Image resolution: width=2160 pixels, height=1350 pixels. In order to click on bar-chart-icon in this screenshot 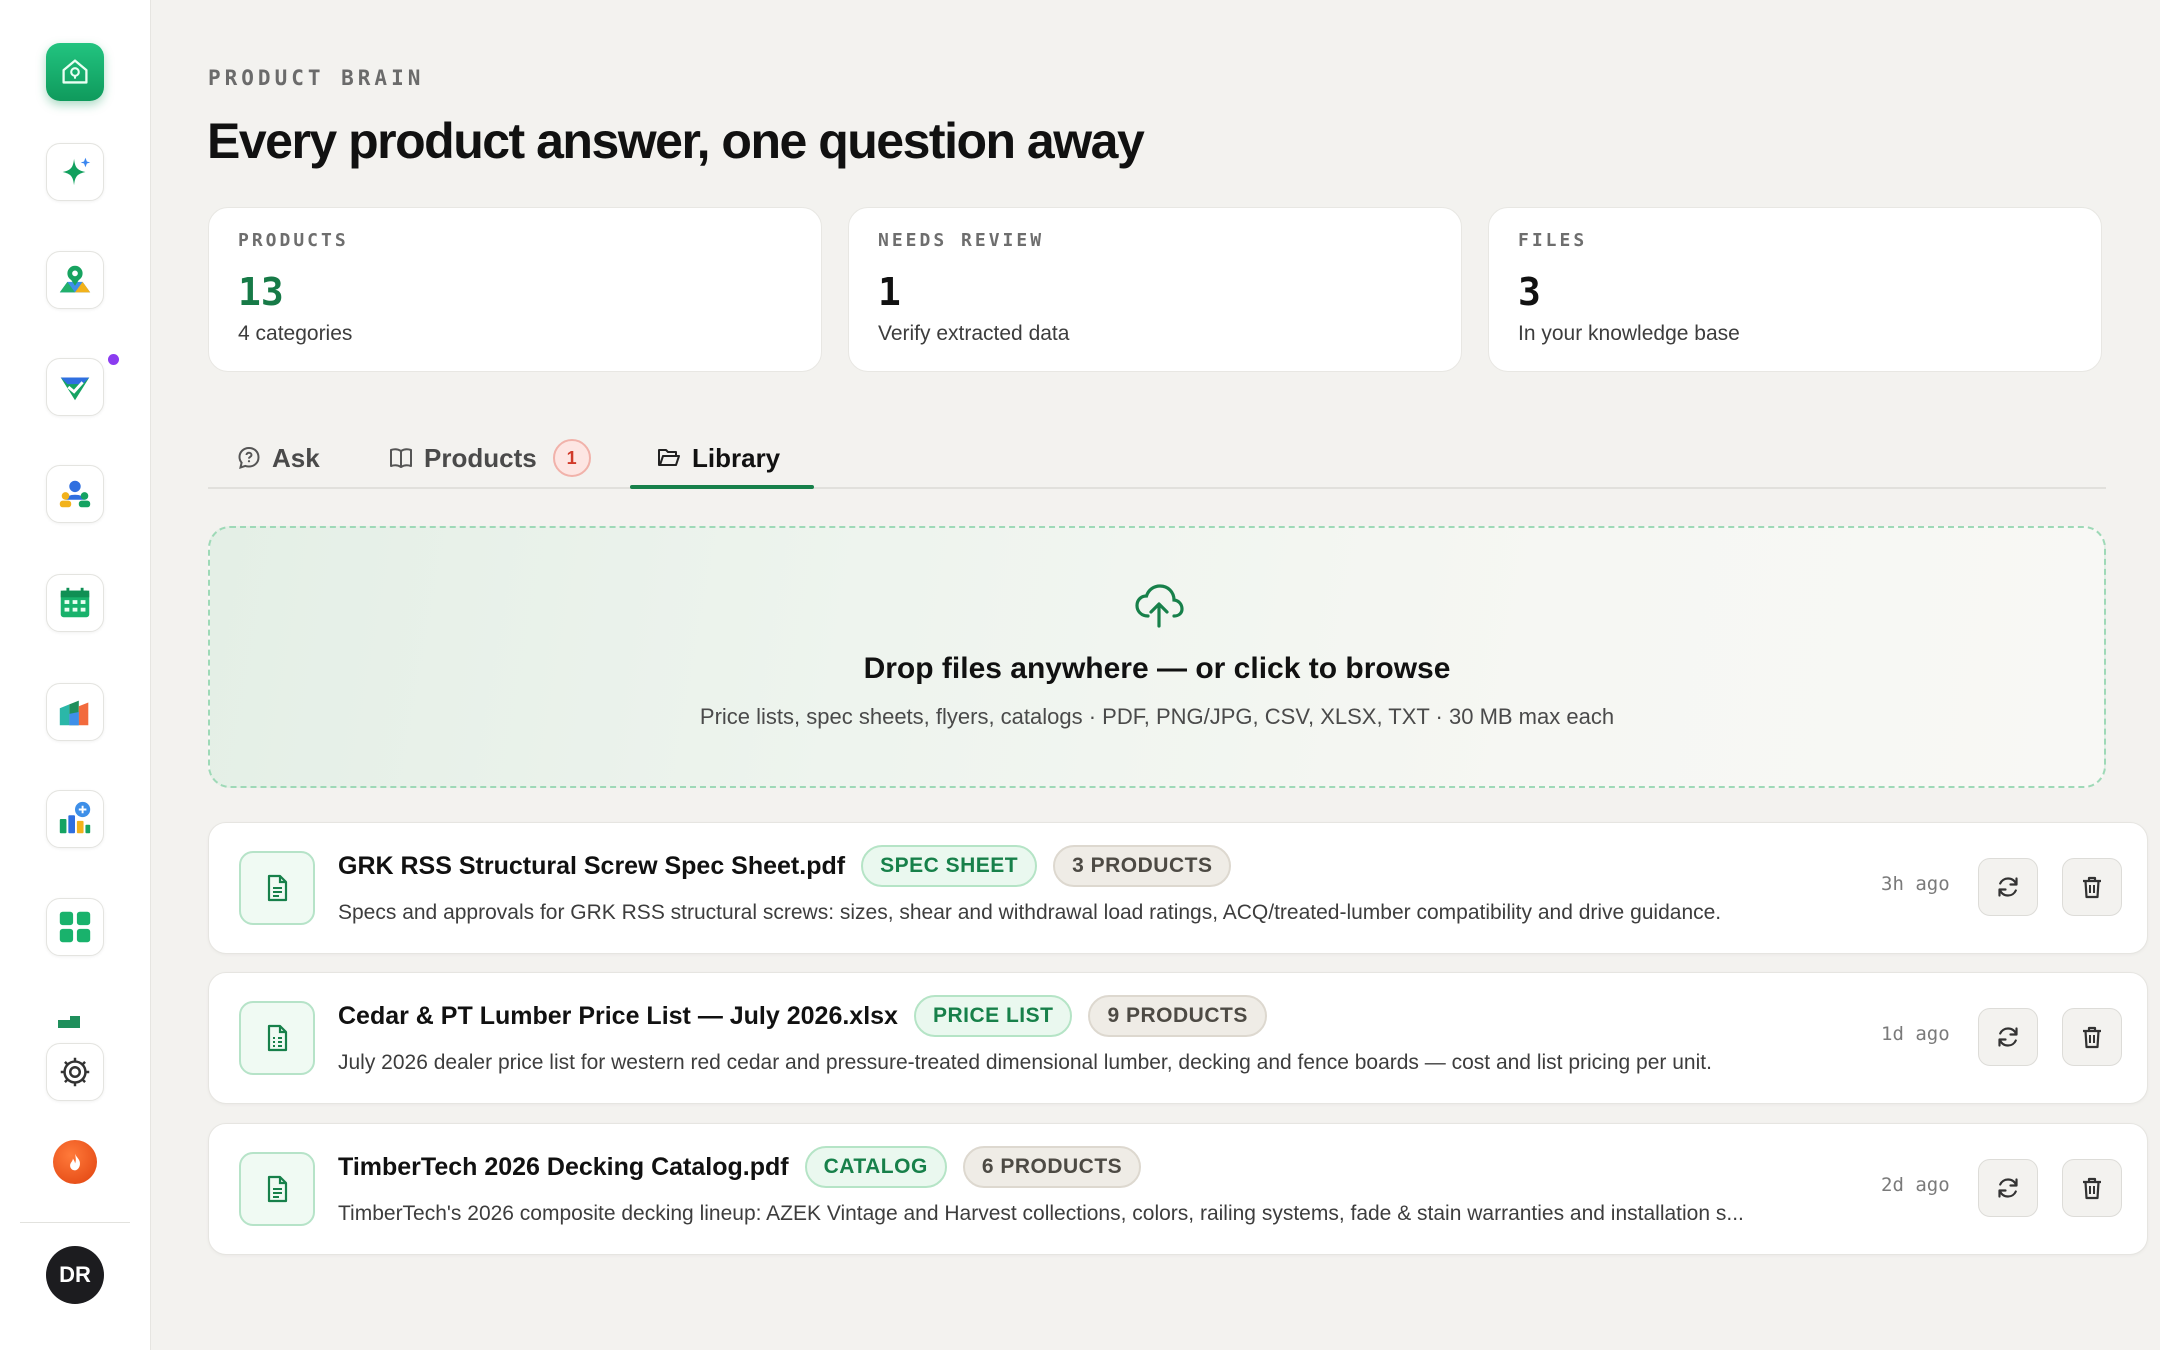, I will do `click(75, 712)`.